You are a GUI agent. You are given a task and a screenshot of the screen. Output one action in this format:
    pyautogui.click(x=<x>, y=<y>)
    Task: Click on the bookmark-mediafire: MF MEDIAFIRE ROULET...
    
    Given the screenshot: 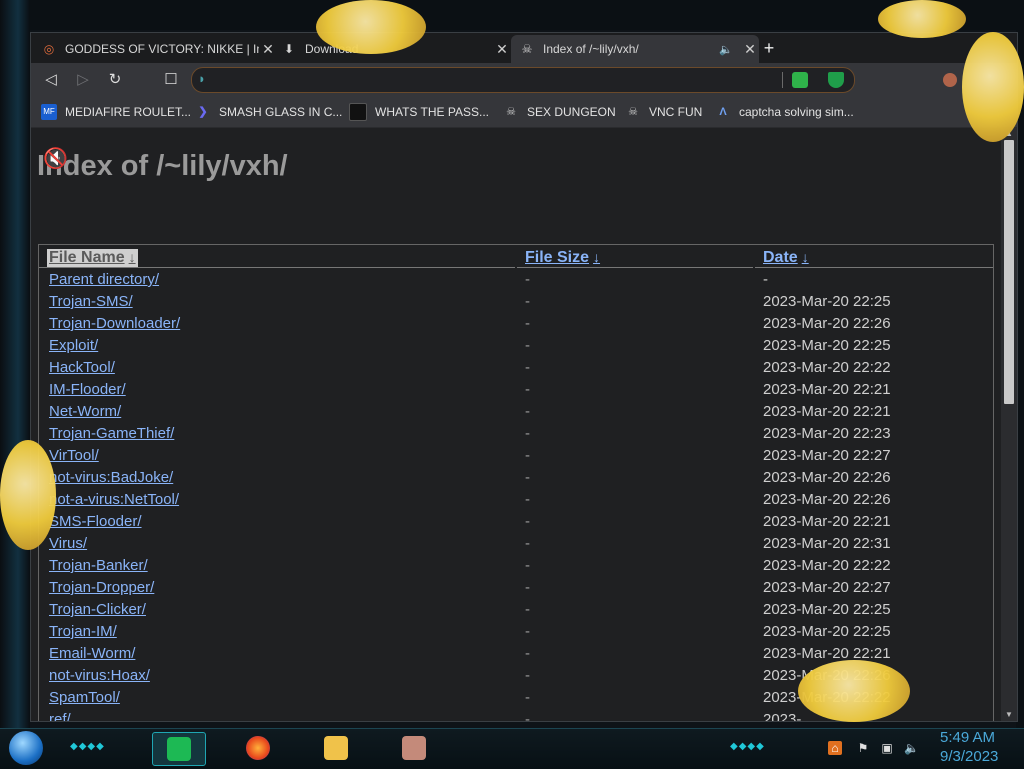 What is the action you would take?
    pyautogui.click(x=116, y=112)
    